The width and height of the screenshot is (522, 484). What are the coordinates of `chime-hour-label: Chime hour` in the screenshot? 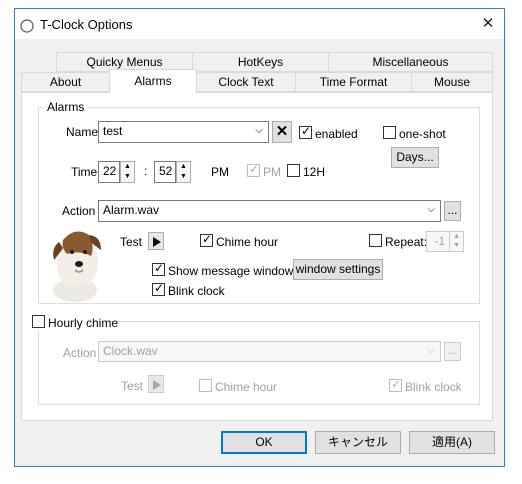 It's located at (247, 242).